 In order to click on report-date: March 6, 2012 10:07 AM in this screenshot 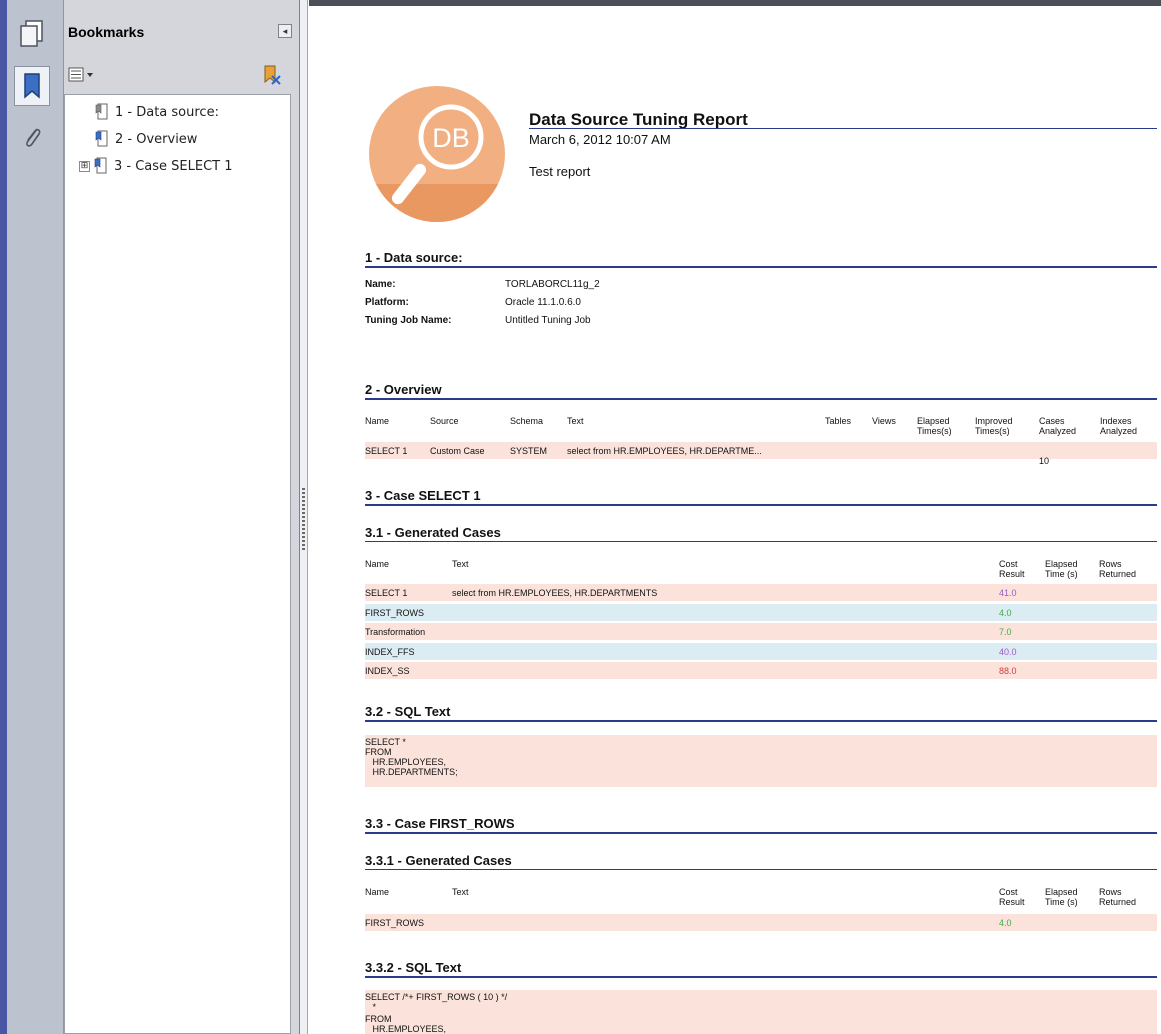, I will do `click(600, 139)`.